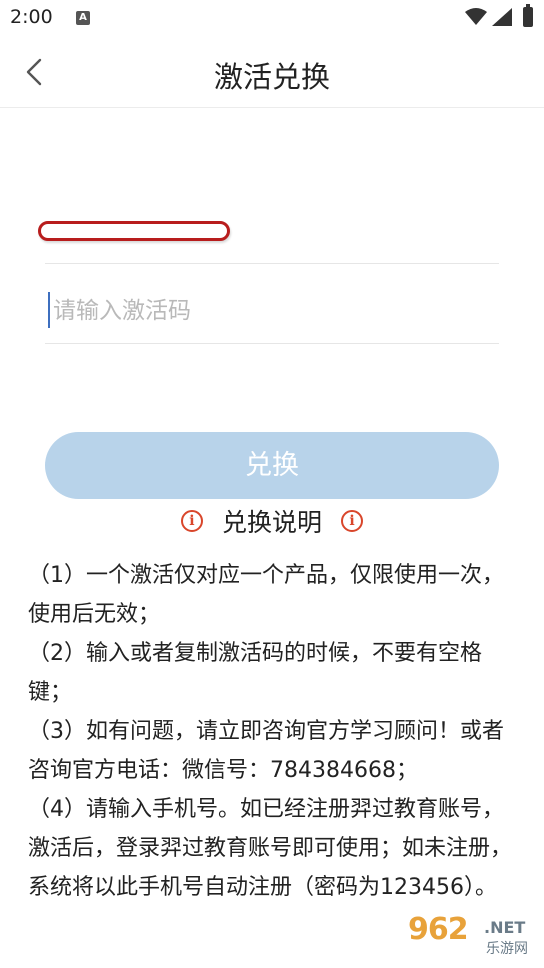  I want to click on instruction-item: （2）输入或者复制激活码的时候，不要有空格键；, so click(255, 673).